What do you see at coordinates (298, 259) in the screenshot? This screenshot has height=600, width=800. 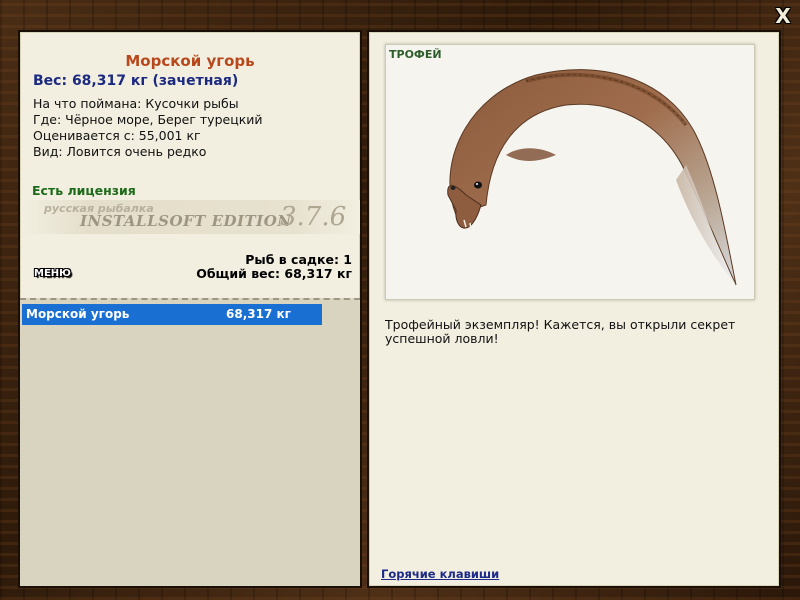 I see `keepnet-count: Рыб в садке: 1` at bounding box center [298, 259].